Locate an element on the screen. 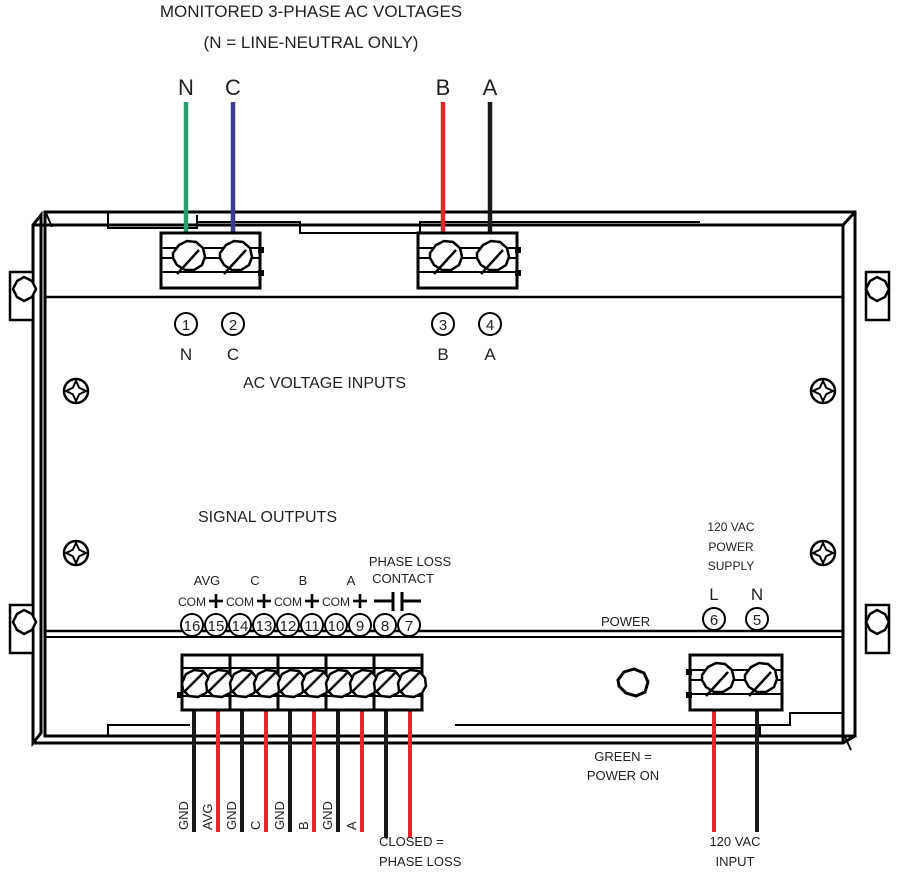  relay-contact-icon is located at coordinates (397, 601).